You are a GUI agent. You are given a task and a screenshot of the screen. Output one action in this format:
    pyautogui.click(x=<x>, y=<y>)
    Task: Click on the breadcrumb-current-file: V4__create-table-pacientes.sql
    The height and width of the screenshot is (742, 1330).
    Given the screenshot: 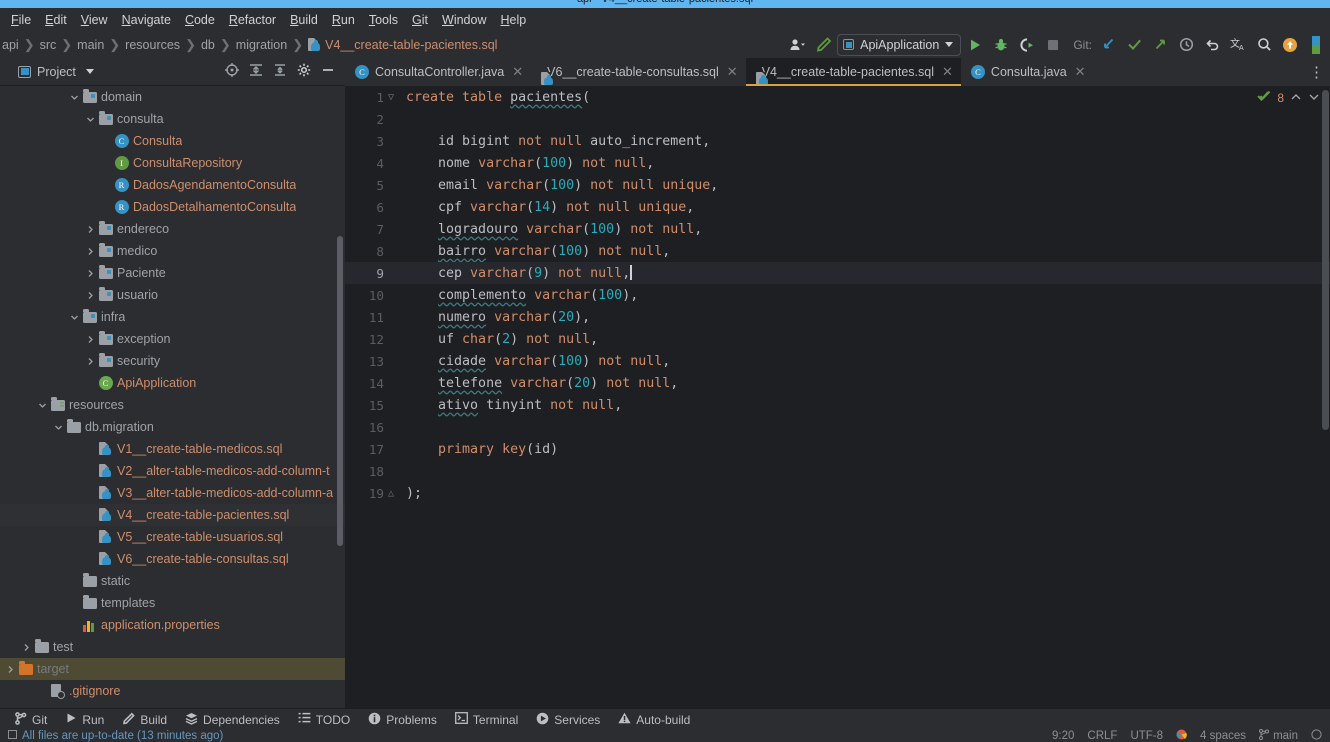 What is the action you would take?
    pyautogui.click(x=402, y=44)
    